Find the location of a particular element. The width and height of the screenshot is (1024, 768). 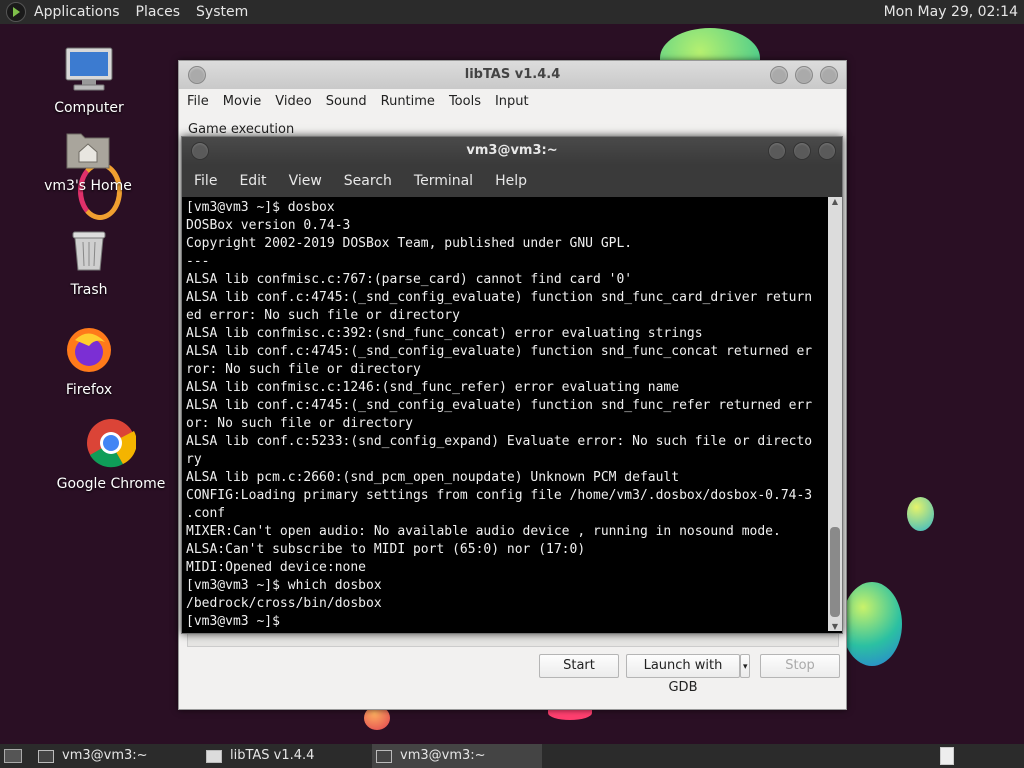

menu-input: Input is located at coordinates (512, 101).